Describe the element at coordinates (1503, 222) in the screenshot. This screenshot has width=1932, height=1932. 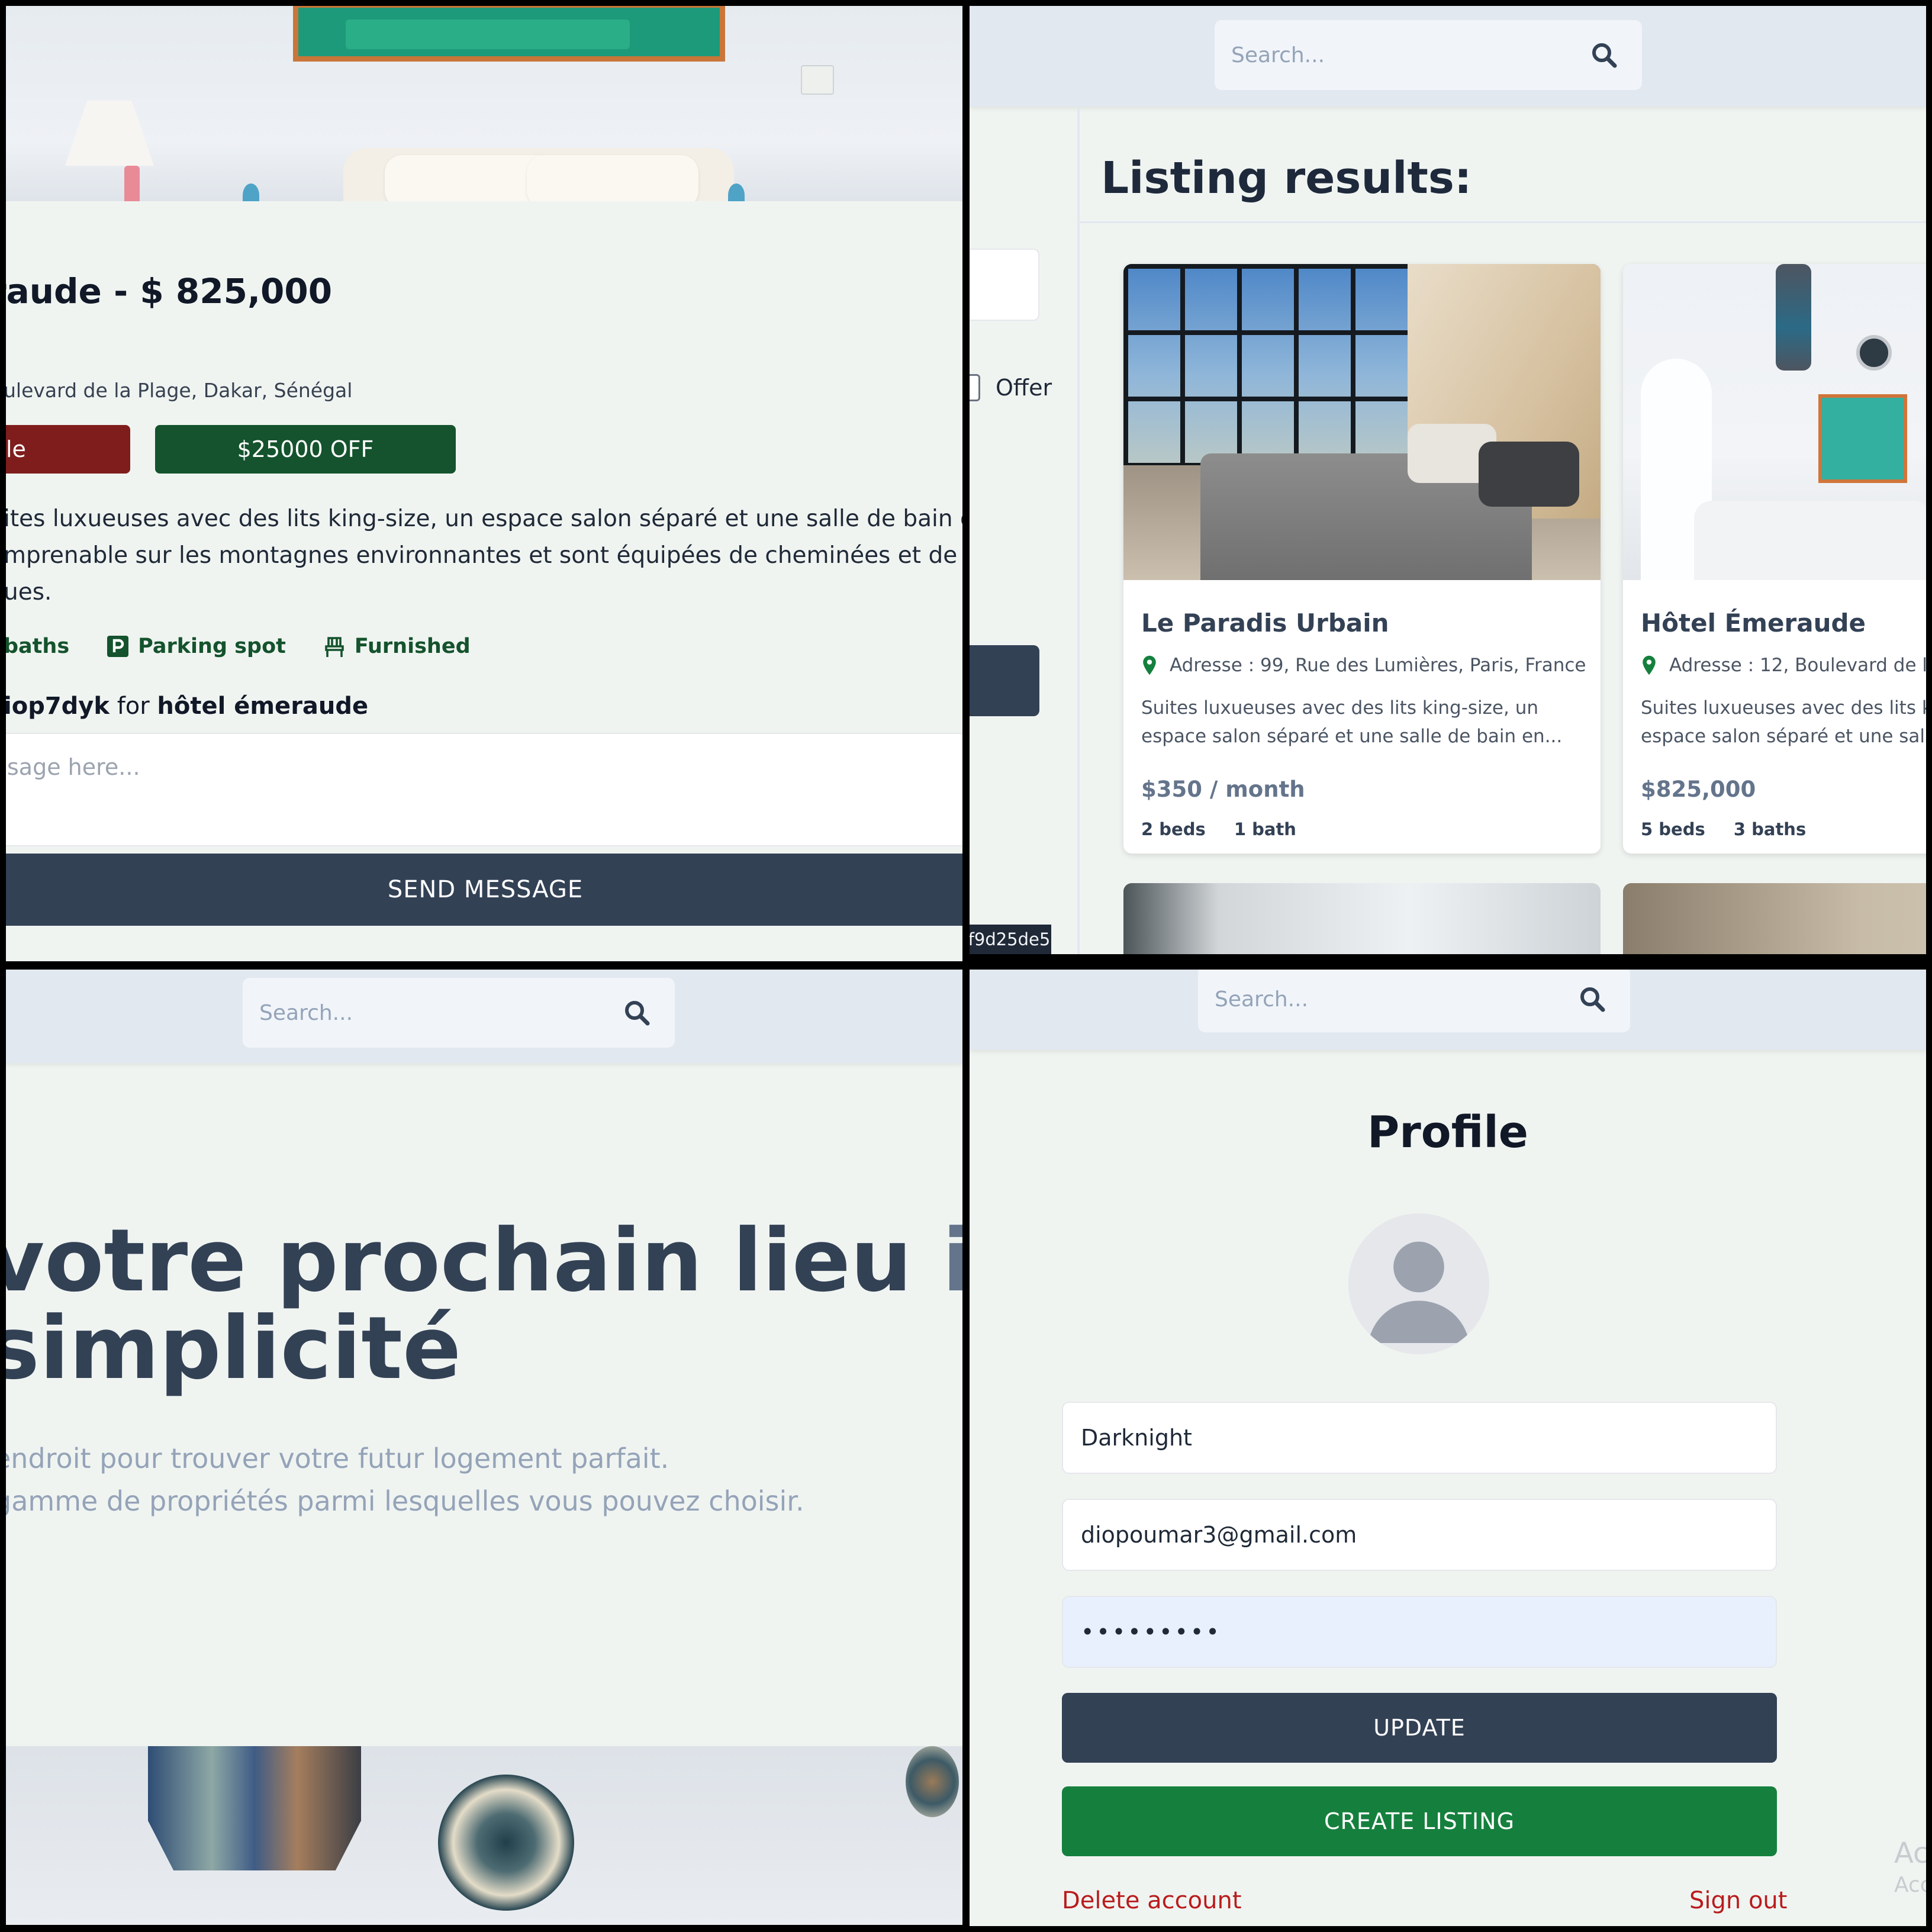
I see `results-divider` at that location.